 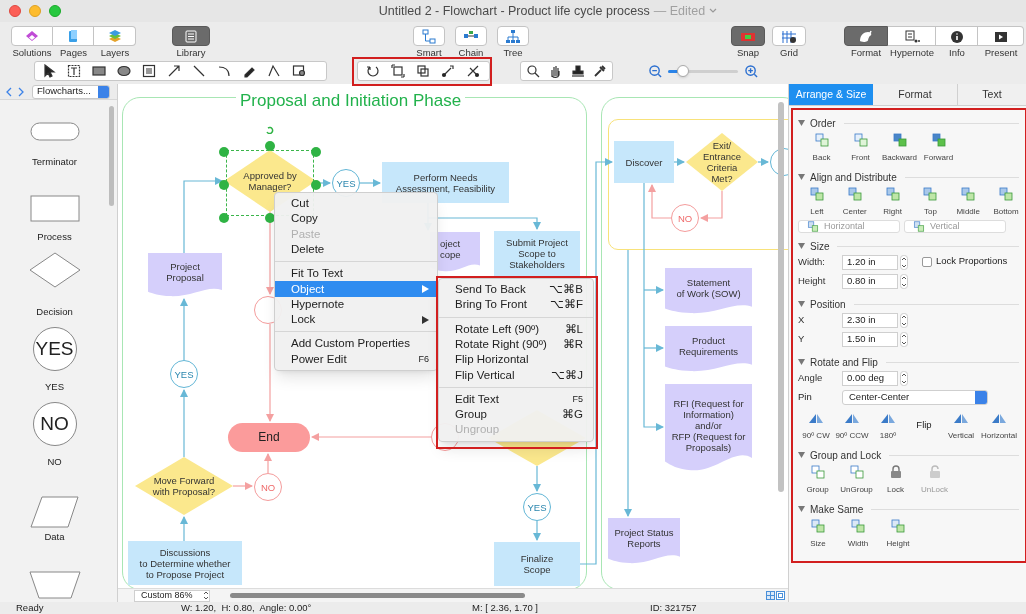 I want to click on menu-item: Add Custom Properties, so click(x=356, y=344).